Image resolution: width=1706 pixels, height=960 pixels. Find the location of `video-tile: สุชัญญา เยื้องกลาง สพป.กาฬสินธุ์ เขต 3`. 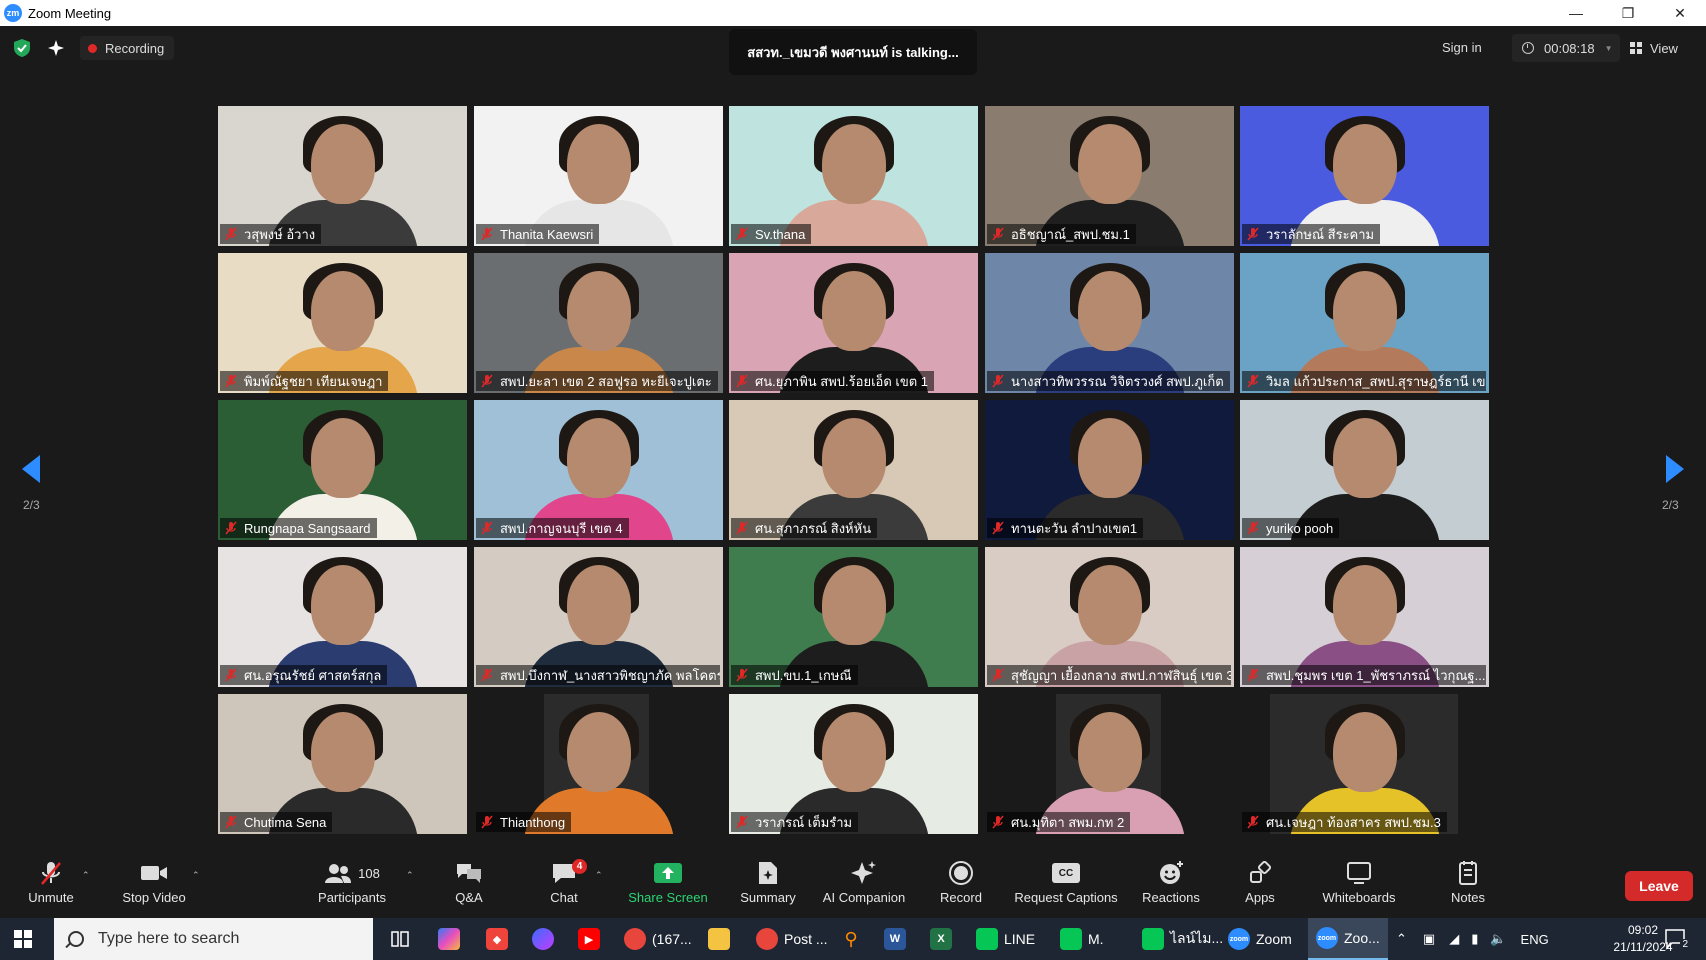

video-tile: สุชัญญา เยื้องกลาง สพป.กาฬสินธุ์ เขต 3 is located at coordinates (1109, 617).